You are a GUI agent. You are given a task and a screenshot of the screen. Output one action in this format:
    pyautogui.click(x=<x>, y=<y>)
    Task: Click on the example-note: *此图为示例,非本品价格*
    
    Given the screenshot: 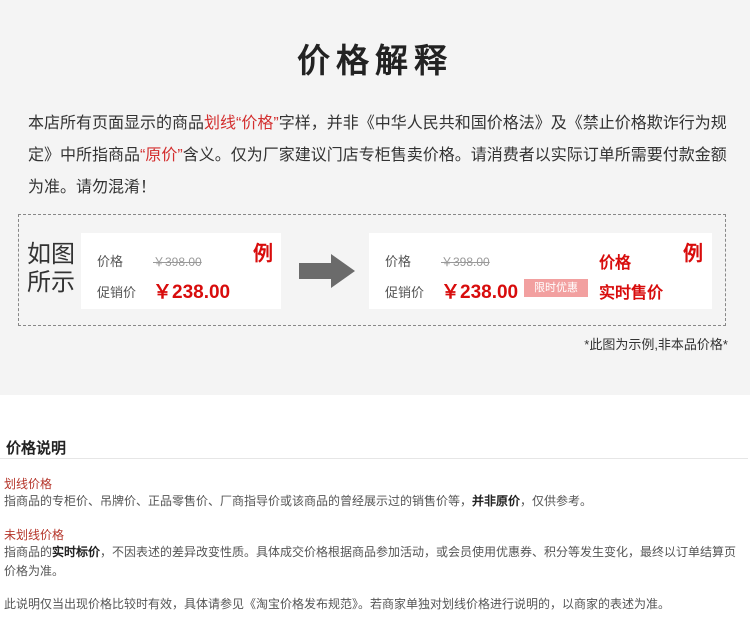 What is the action you would take?
    pyautogui.click(x=656, y=344)
    